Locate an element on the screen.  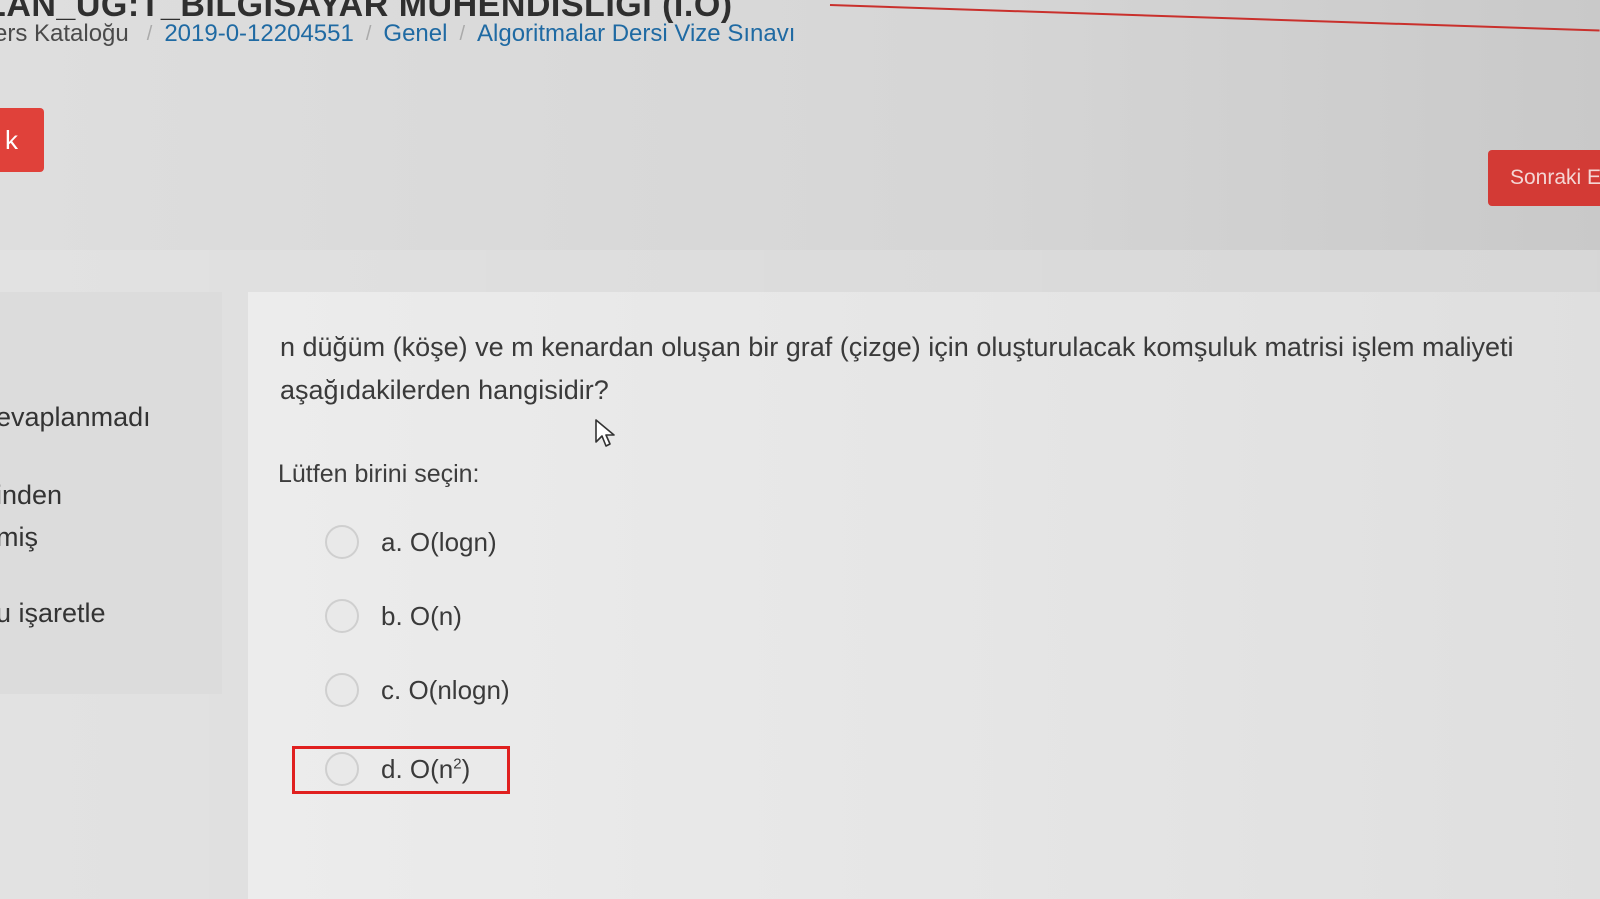
answer-option-c: c. O(nlogn) is located at coordinates (417, 690).